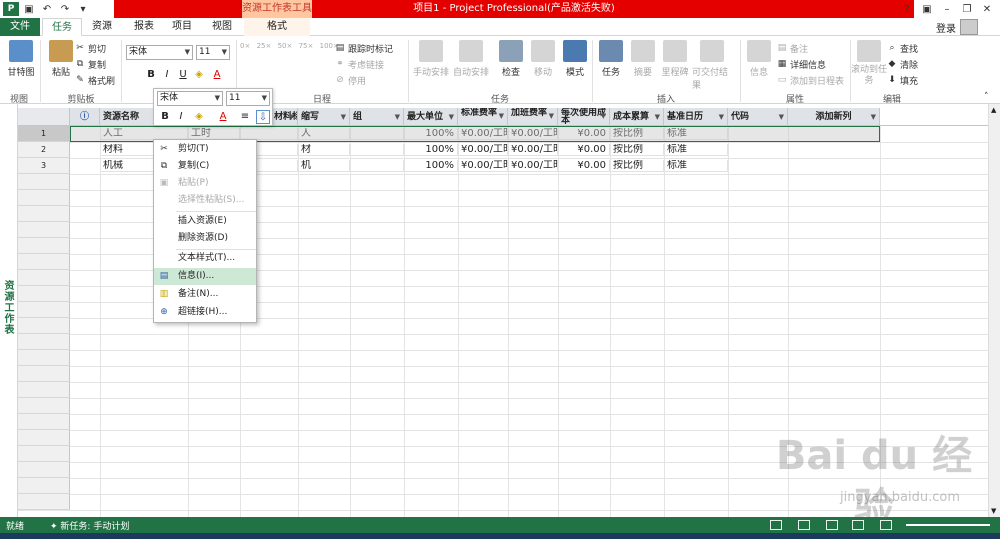 This screenshot has height=539, width=1000. What do you see at coordinates (804, 525) in the screenshot?
I see `task-usage-icon` at bounding box center [804, 525].